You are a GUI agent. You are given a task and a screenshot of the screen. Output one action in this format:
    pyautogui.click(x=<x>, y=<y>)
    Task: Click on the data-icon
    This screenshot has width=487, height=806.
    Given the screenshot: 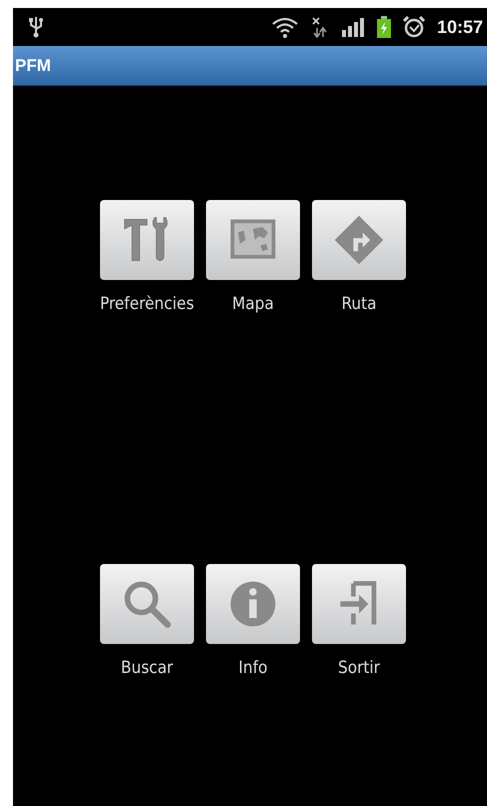 What is the action you would take?
    pyautogui.click(x=319, y=27)
    